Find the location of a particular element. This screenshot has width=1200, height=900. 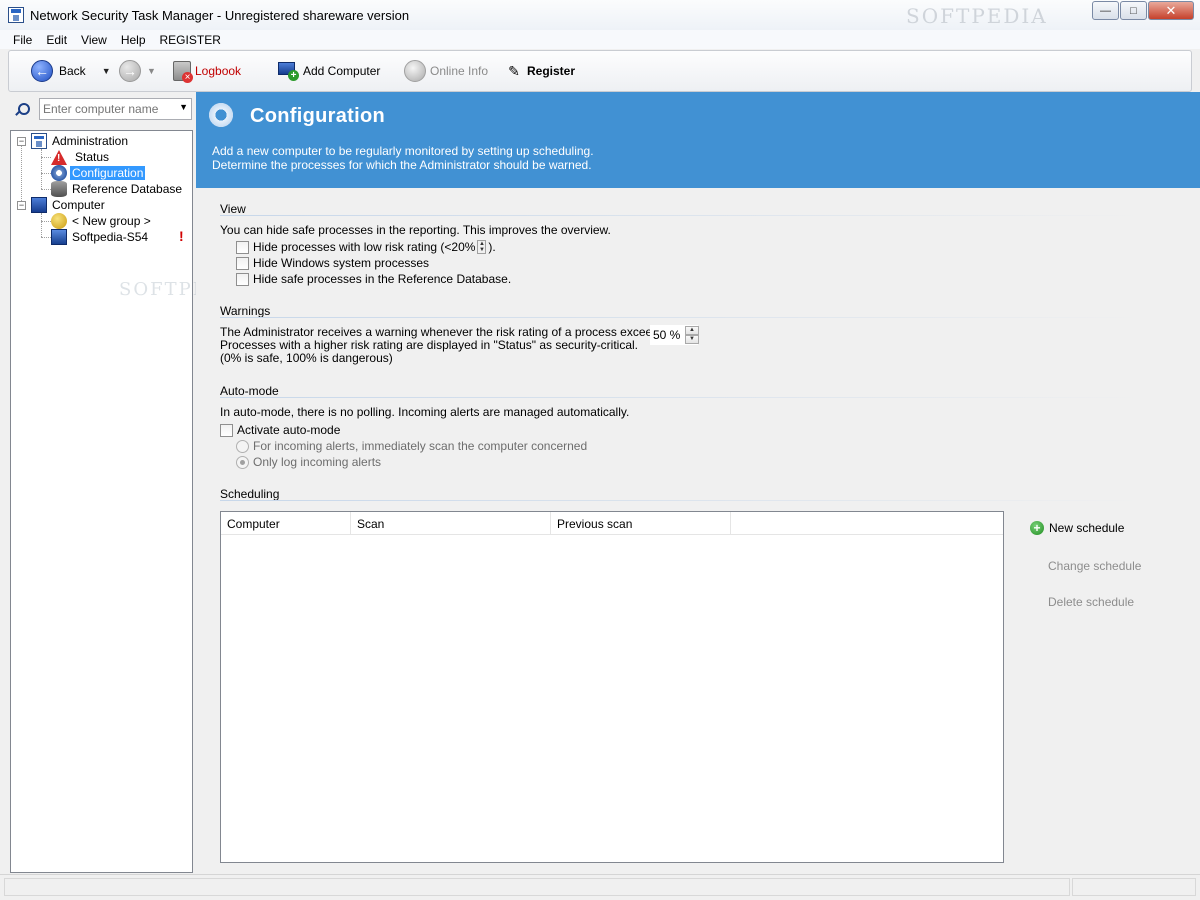

minimize-button: — is located at coordinates (1105, 10).